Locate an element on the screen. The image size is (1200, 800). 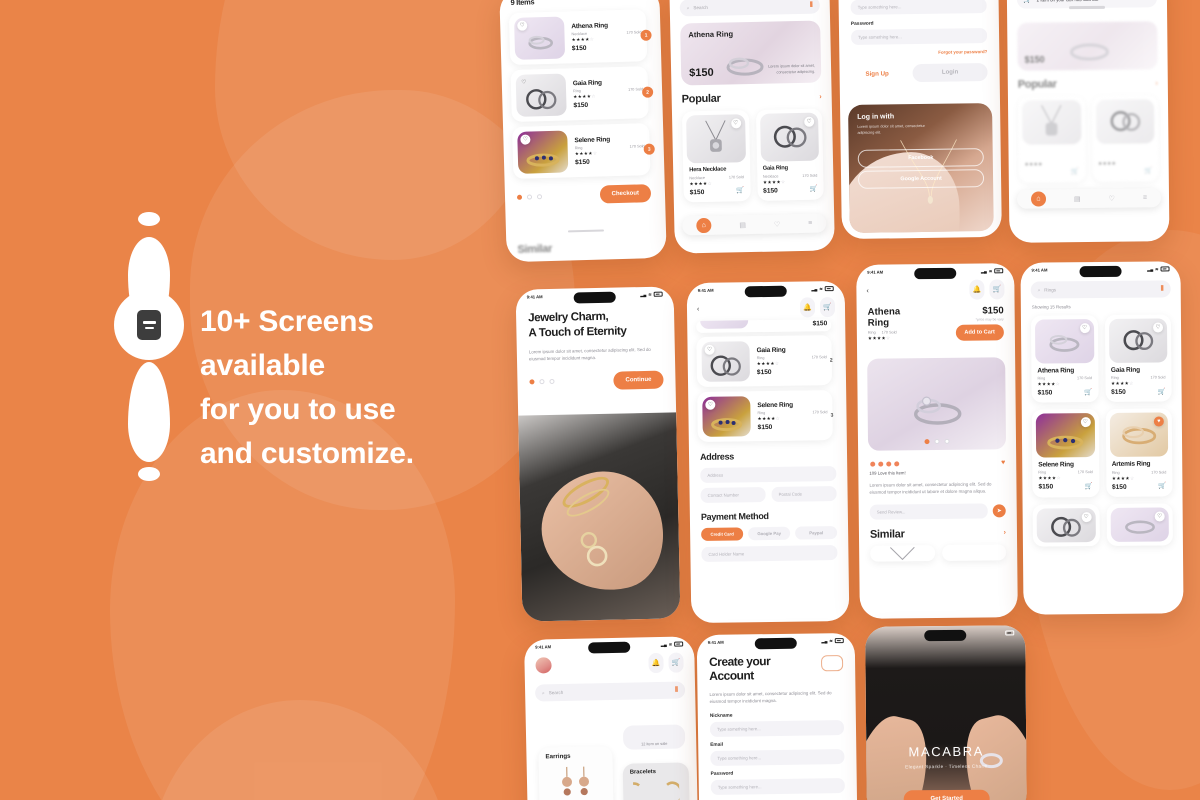
cart-pagination-dots is located at coordinates (529, 196).